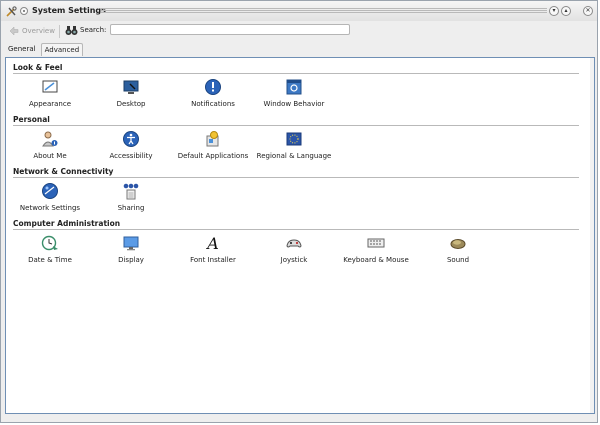 The height and width of the screenshot is (425, 600). I want to click on keep-above-icon, so click(24, 11).